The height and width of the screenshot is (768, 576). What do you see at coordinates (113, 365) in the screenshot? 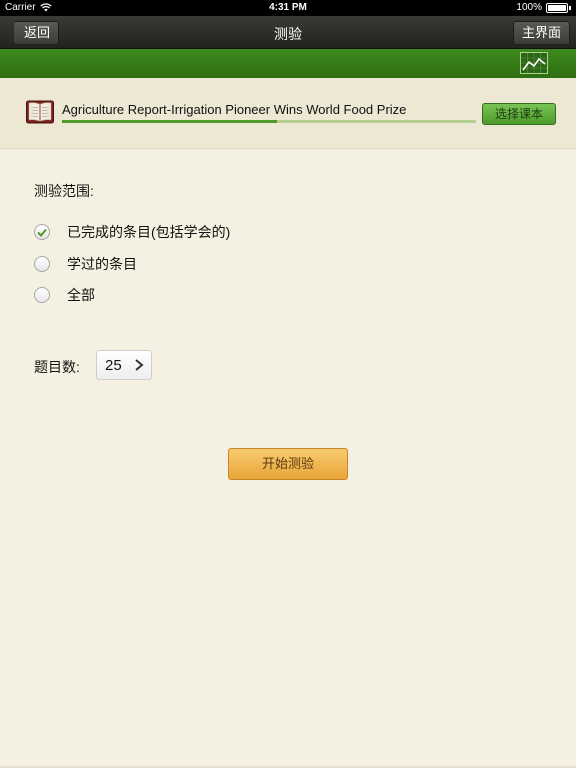
I see `question-count-value: 25` at bounding box center [113, 365].